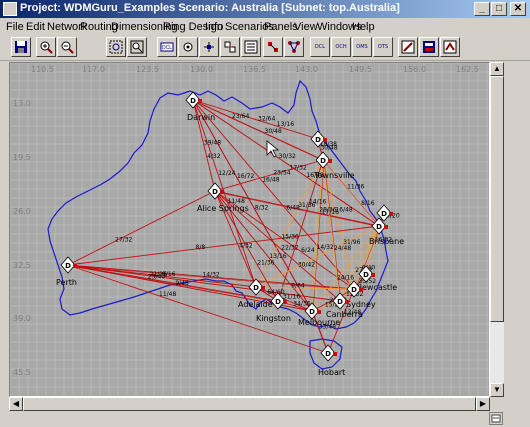 This screenshot has height=427, width=530. Describe the element at coordinates (10, 9) in the screenshot. I see `app-icon` at that location.